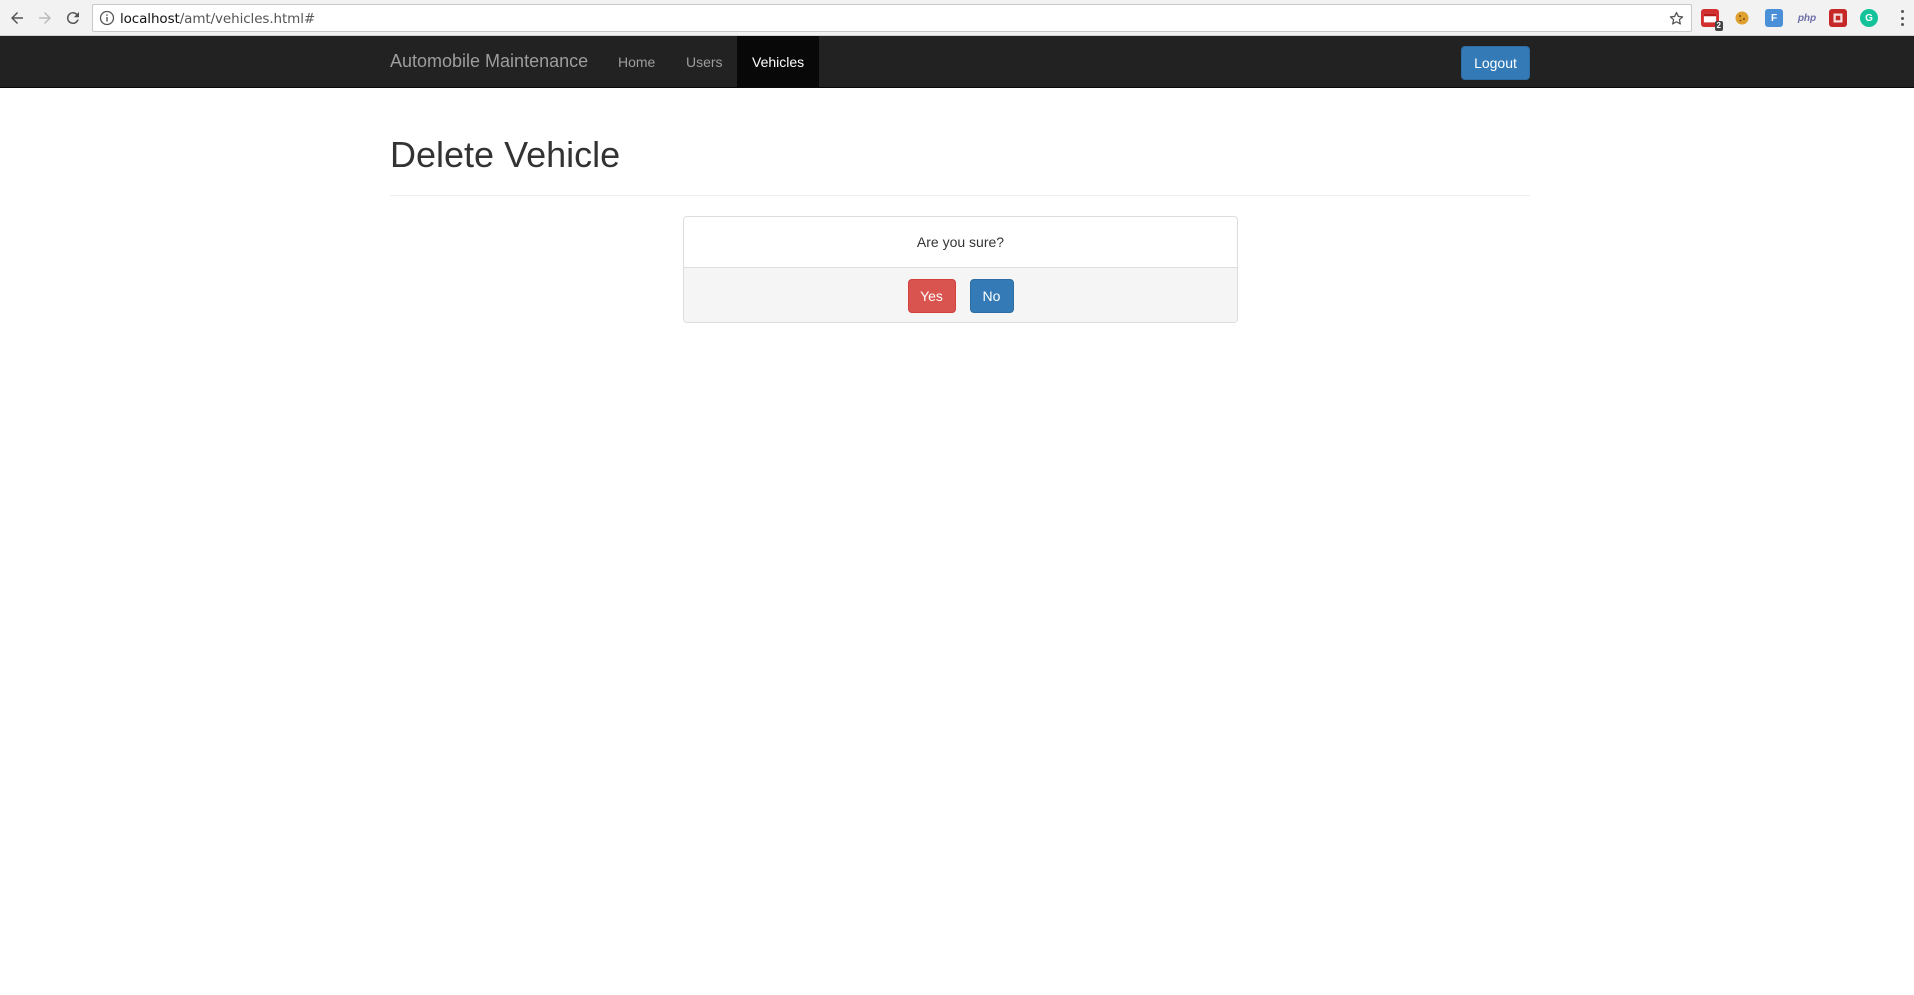  What do you see at coordinates (1718, 26) in the screenshot?
I see `ext-badge: 2` at bounding box center [1718, 26].